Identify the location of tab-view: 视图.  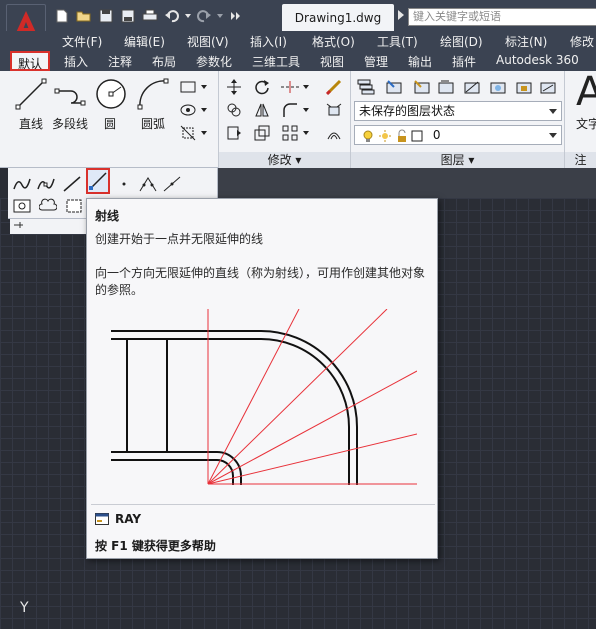
(332, 61).